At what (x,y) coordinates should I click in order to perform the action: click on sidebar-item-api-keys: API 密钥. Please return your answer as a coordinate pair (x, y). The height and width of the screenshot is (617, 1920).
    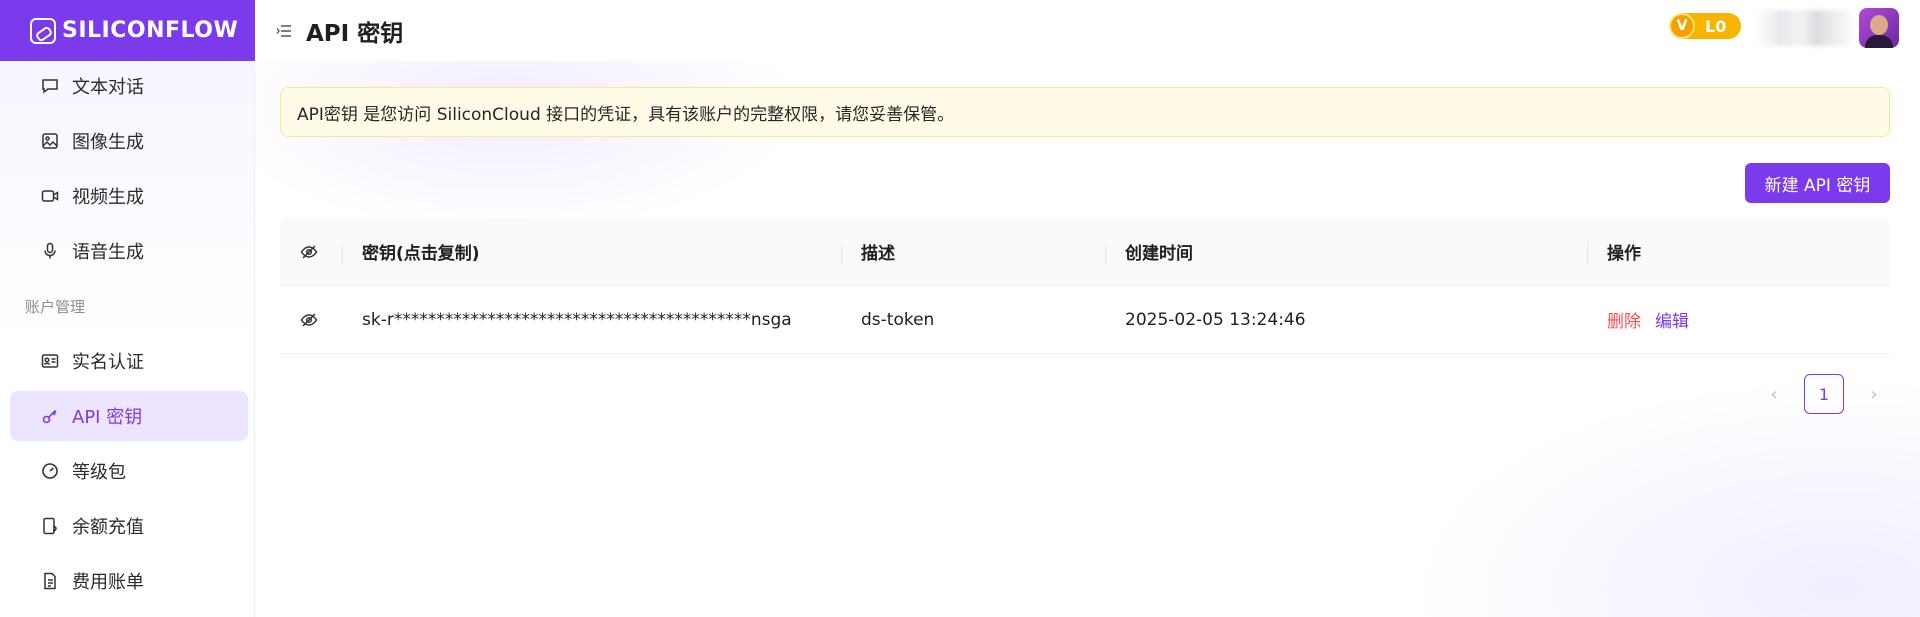
    Looking at the image, I should click on (129, 416).